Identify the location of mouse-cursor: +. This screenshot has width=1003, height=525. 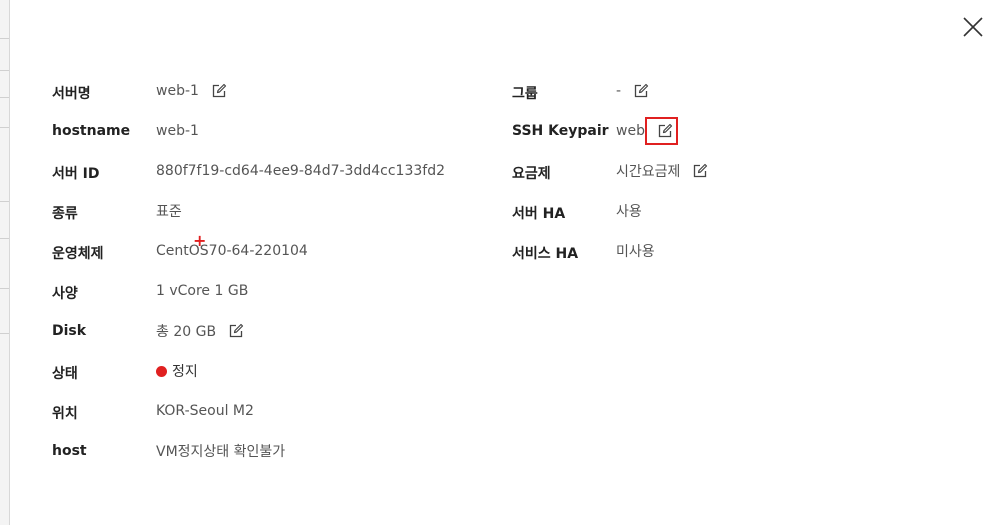
(200, 240).